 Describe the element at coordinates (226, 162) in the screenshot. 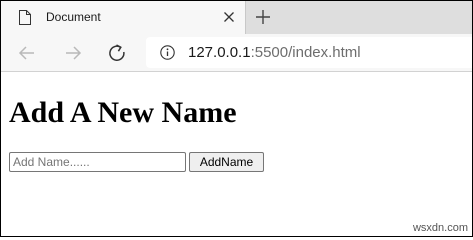

I see `add-name-button: AddName` at that location.